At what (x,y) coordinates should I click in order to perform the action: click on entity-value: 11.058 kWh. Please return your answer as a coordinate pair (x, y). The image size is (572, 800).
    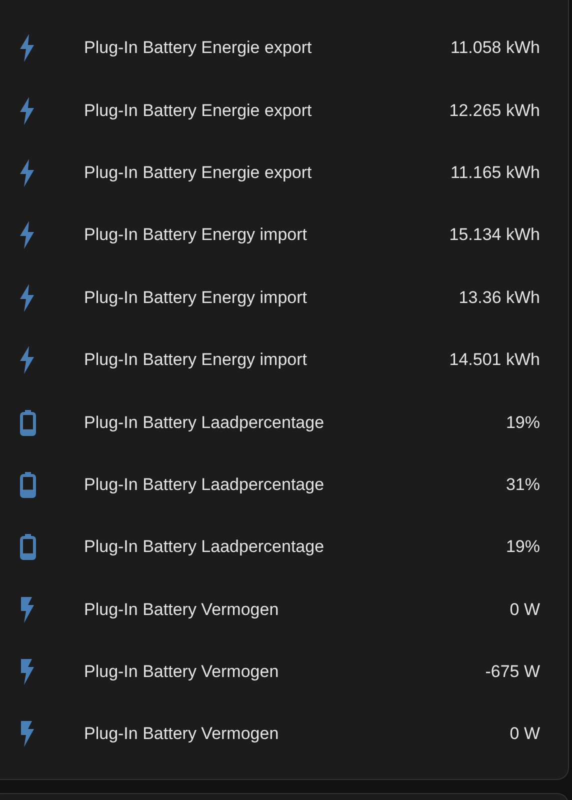
    Looking at the image, I should click on (495, 48).